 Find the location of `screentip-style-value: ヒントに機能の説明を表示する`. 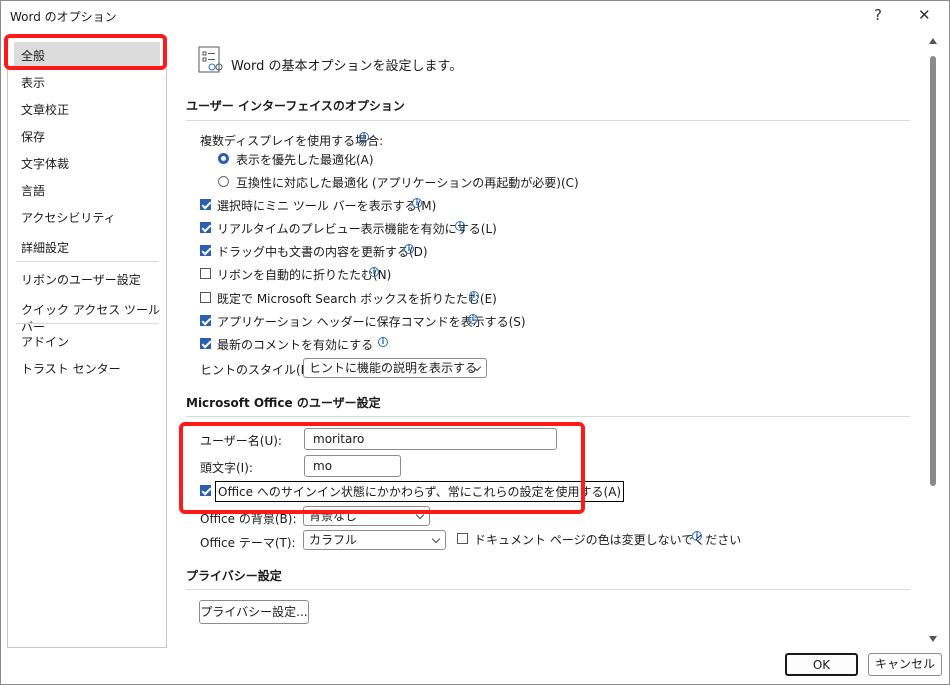

screentip-style-value: ヒントに機能の説明を表示する is located at coordinates (393, 368).